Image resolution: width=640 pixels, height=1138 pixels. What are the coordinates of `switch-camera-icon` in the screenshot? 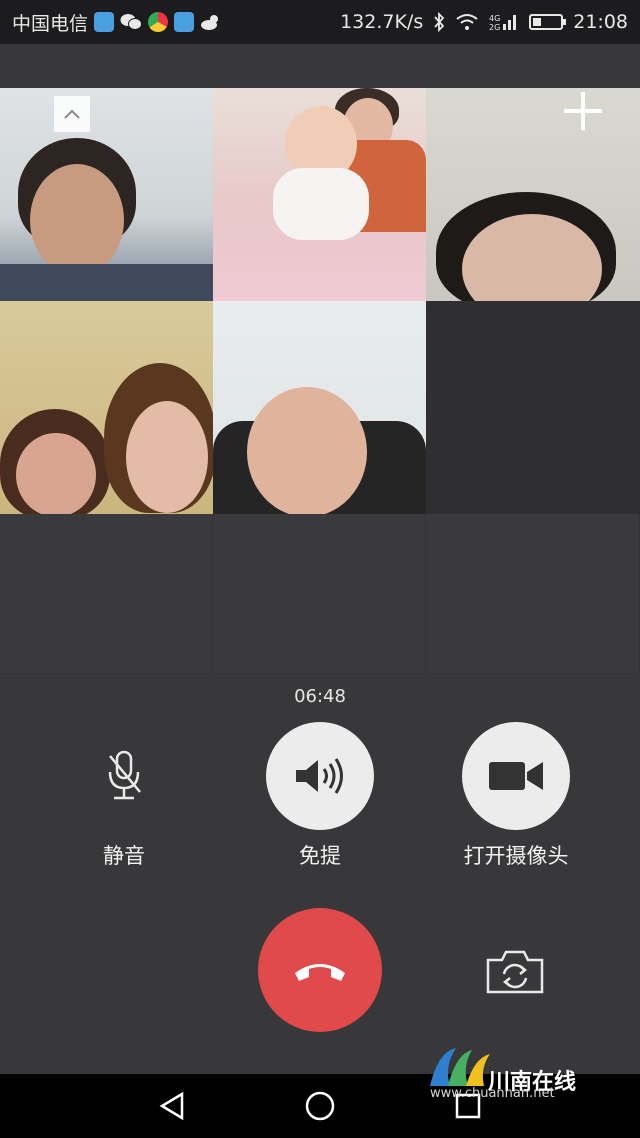 It's located at (515, 972).